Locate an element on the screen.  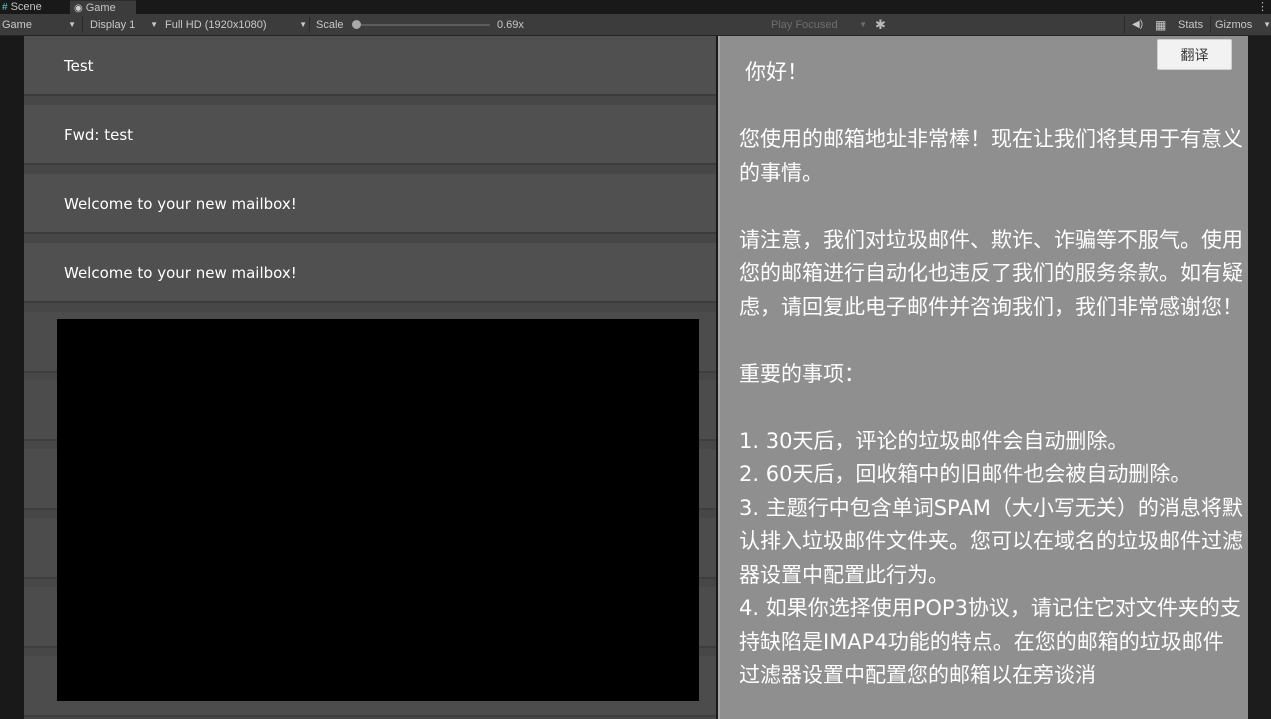
speaker-icon: ◀) is located at coordinates (1137, 24).